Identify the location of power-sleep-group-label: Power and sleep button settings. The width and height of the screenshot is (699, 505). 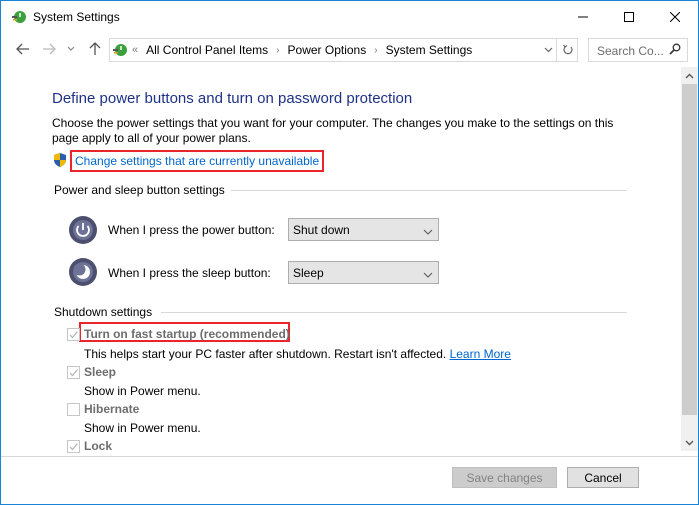
(139, 190).